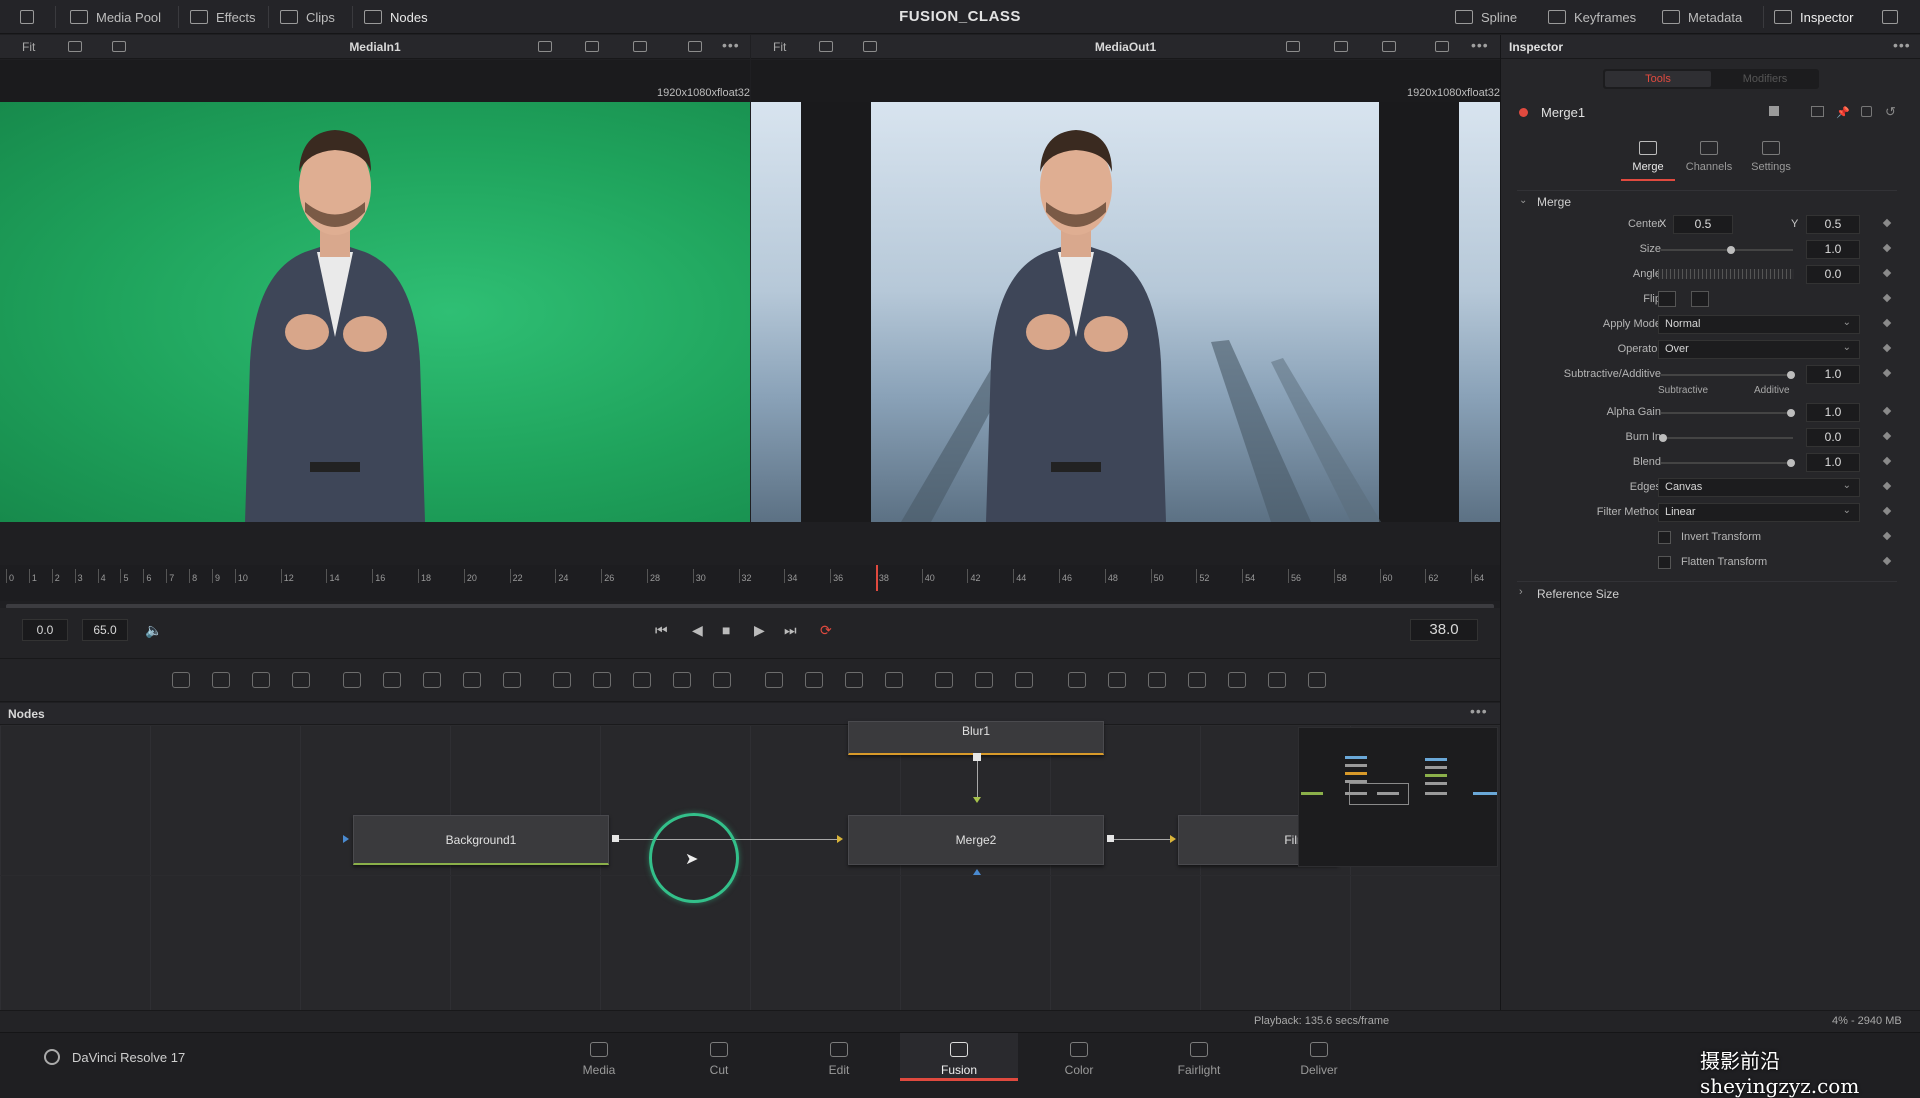 The image size is (1920, 1098). Describe the element at coordinates (1317, 680) in the screenshot. I see `fbx-tool-icon` at that location.